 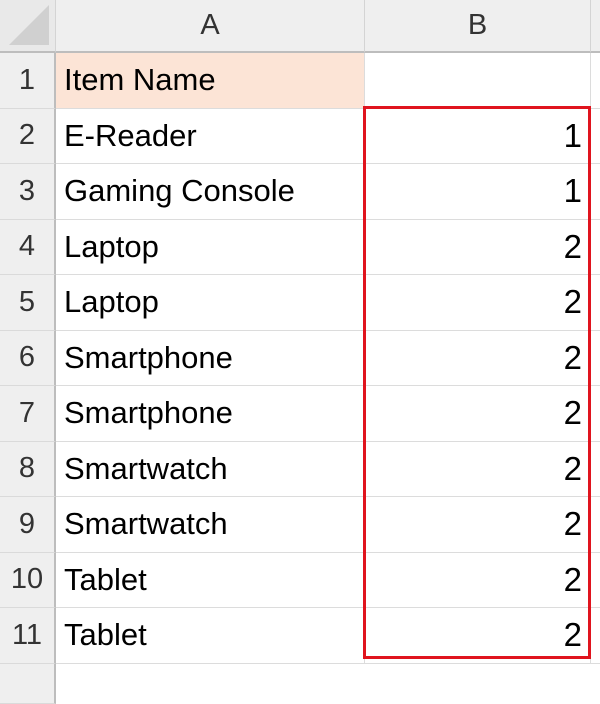 I want to click on cell-a: Item Name, so click(x=210, y=81).